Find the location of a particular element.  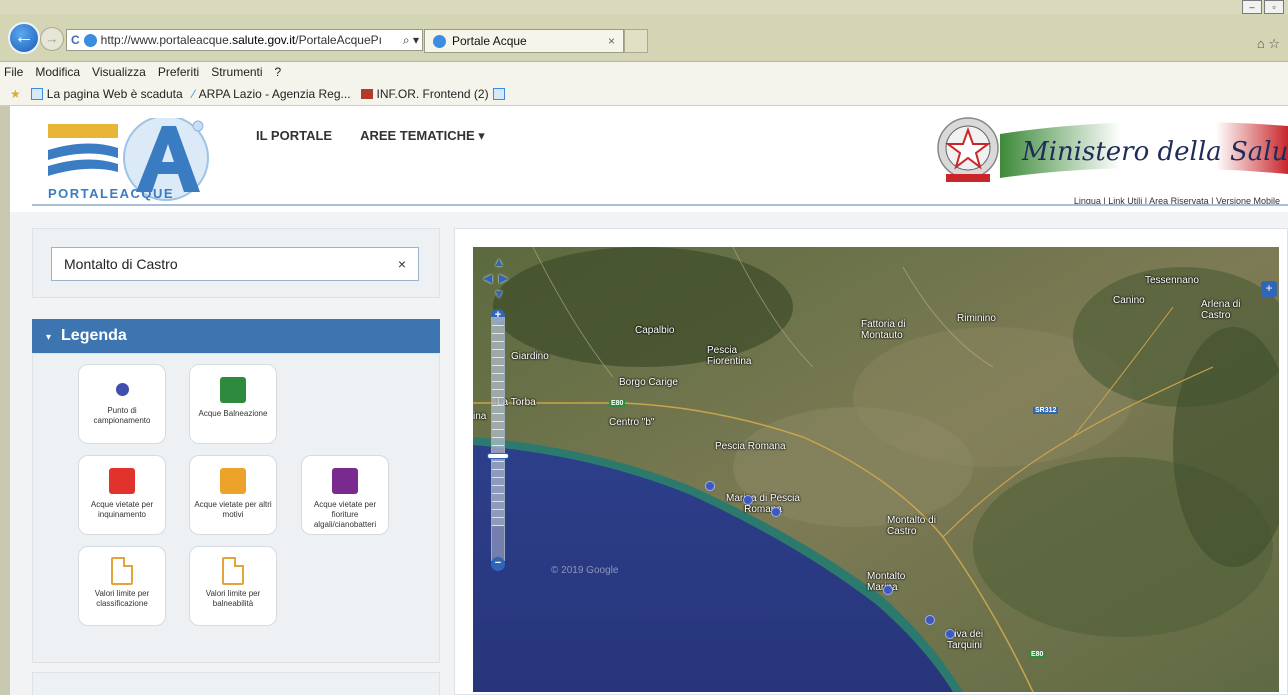

purple-swatch is located at coordinates (345, 481).